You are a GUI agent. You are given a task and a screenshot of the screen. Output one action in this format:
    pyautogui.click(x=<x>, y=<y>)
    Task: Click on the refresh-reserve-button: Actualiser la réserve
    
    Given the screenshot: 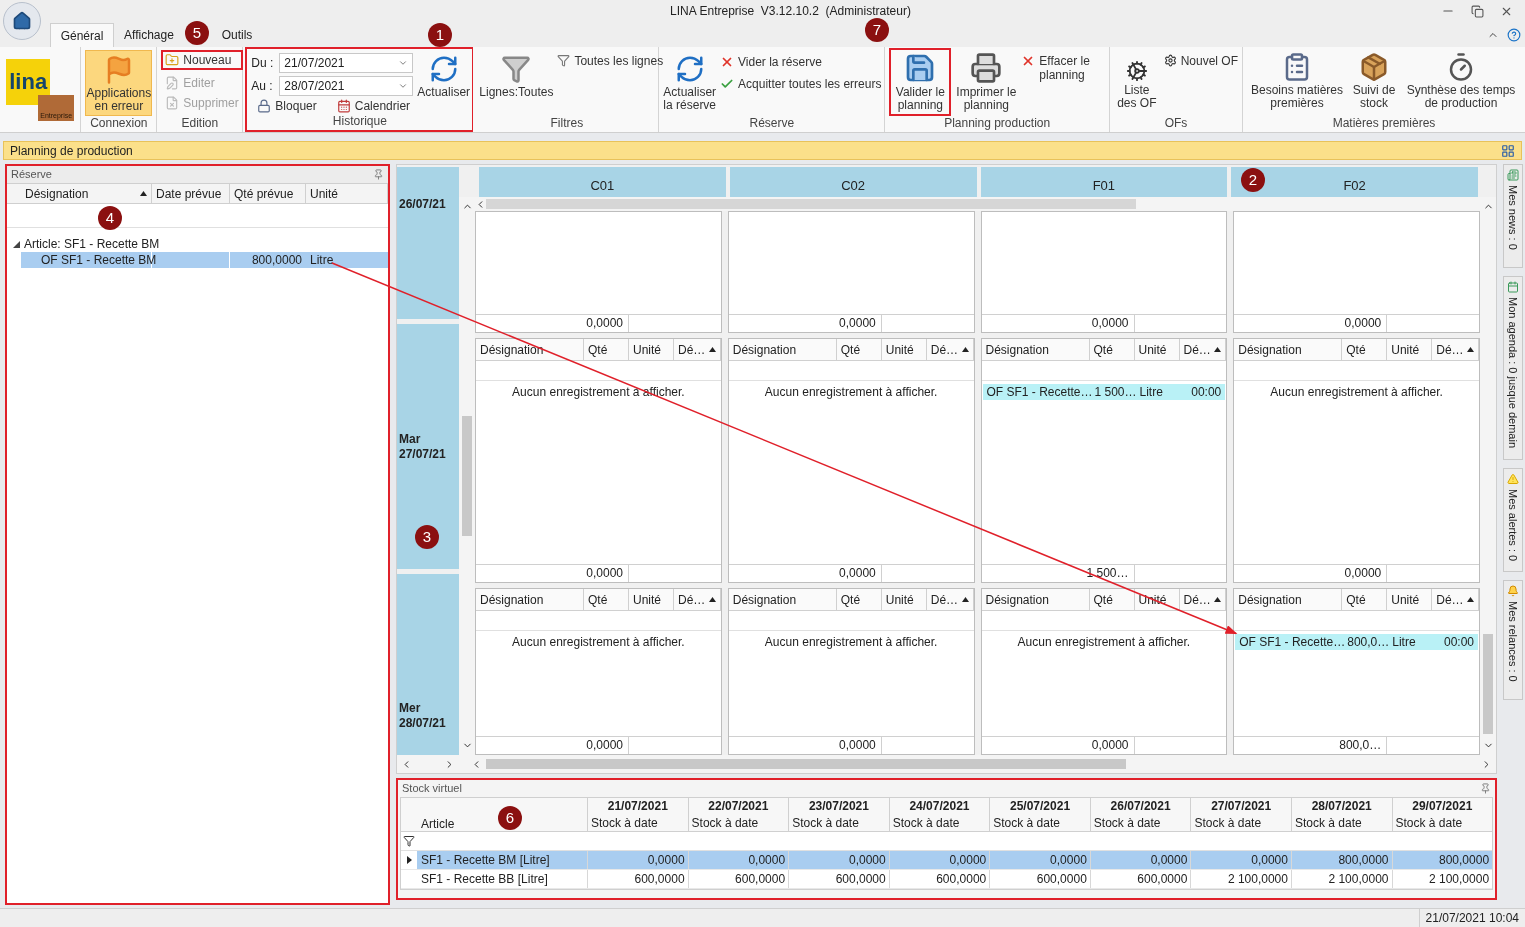 What is the action you would take?
    pyautogui.click(x=690, y=81)
    